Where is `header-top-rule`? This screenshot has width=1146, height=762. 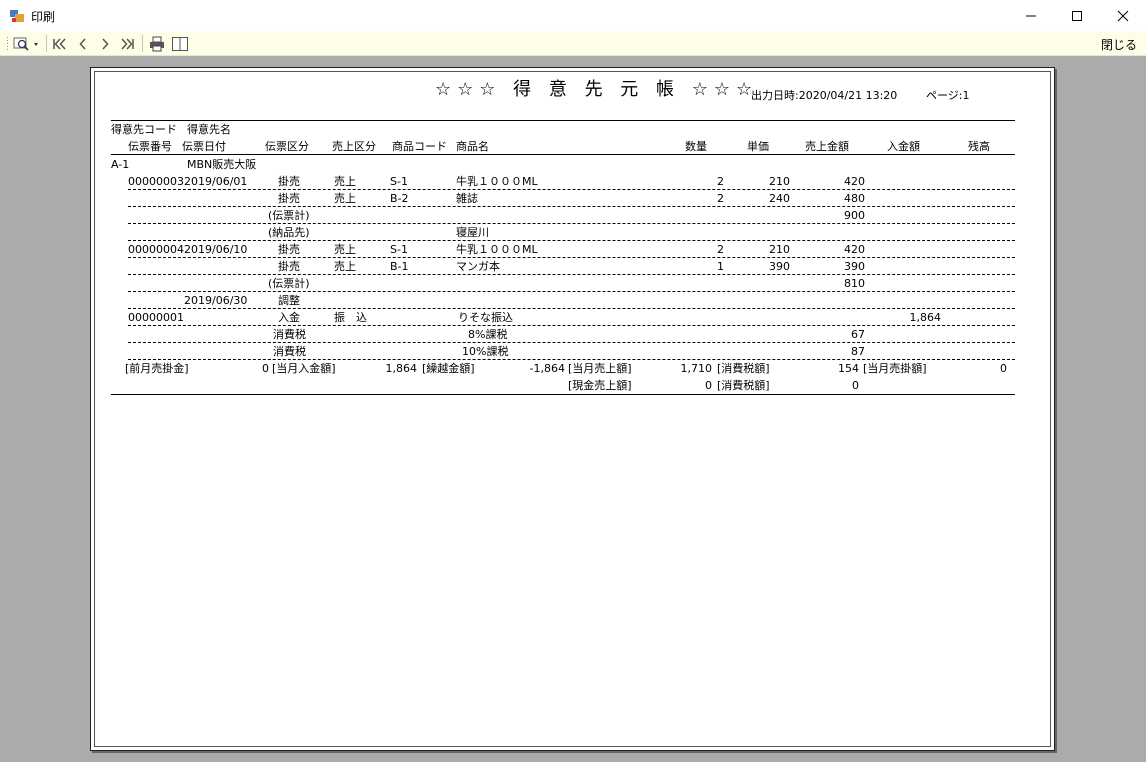 header-top-rule is located at coordinates (563, 120).